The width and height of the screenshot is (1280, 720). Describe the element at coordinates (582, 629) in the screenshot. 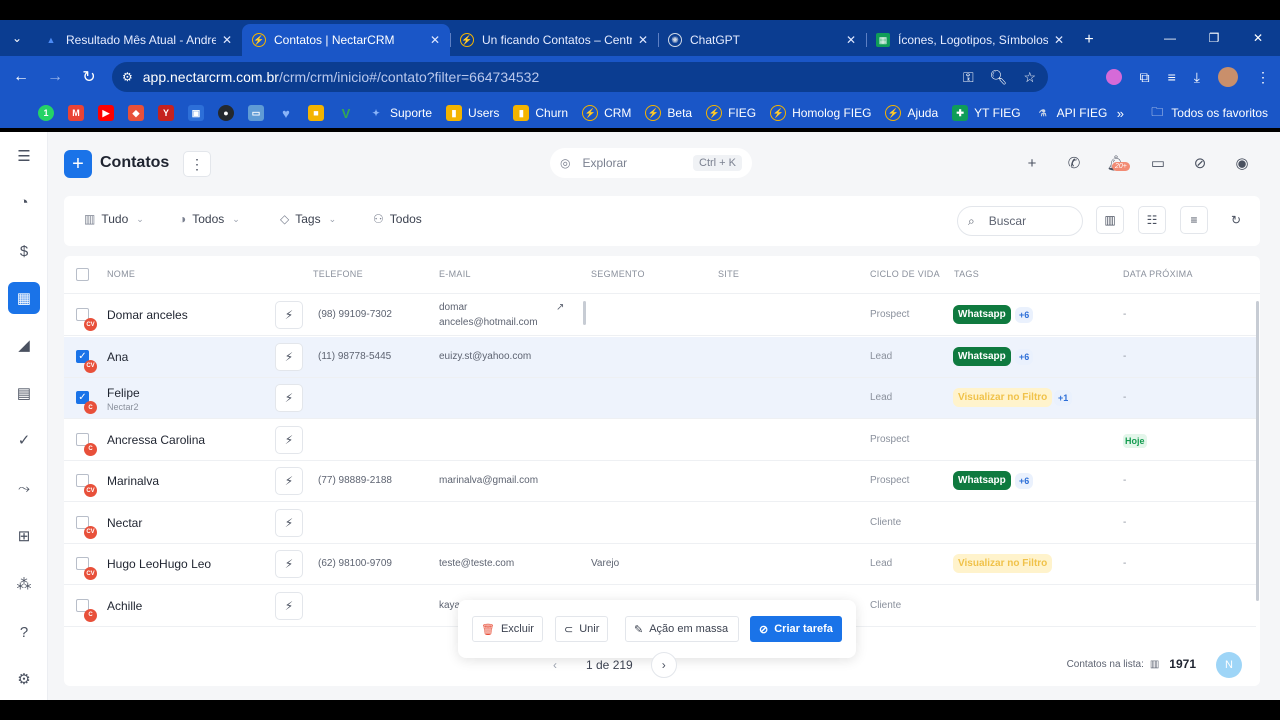

I see `unir-button: ⊂ Unir` at that location.